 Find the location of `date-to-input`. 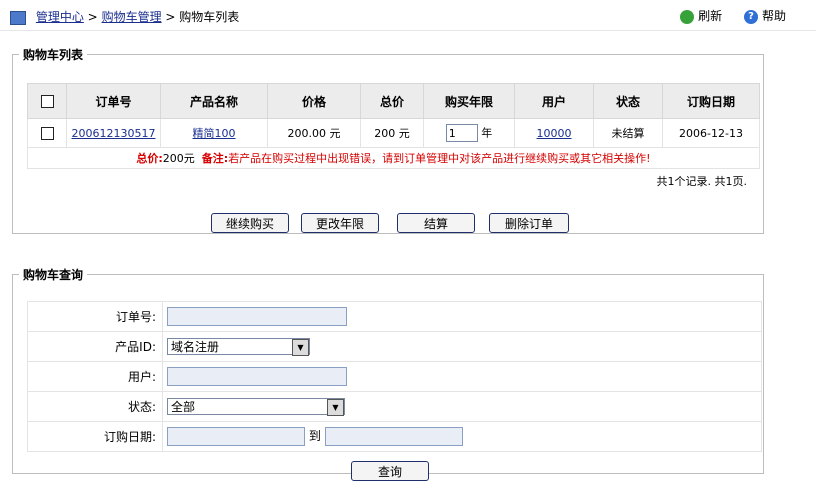

date-to-input is located at coordinates (393, 436).